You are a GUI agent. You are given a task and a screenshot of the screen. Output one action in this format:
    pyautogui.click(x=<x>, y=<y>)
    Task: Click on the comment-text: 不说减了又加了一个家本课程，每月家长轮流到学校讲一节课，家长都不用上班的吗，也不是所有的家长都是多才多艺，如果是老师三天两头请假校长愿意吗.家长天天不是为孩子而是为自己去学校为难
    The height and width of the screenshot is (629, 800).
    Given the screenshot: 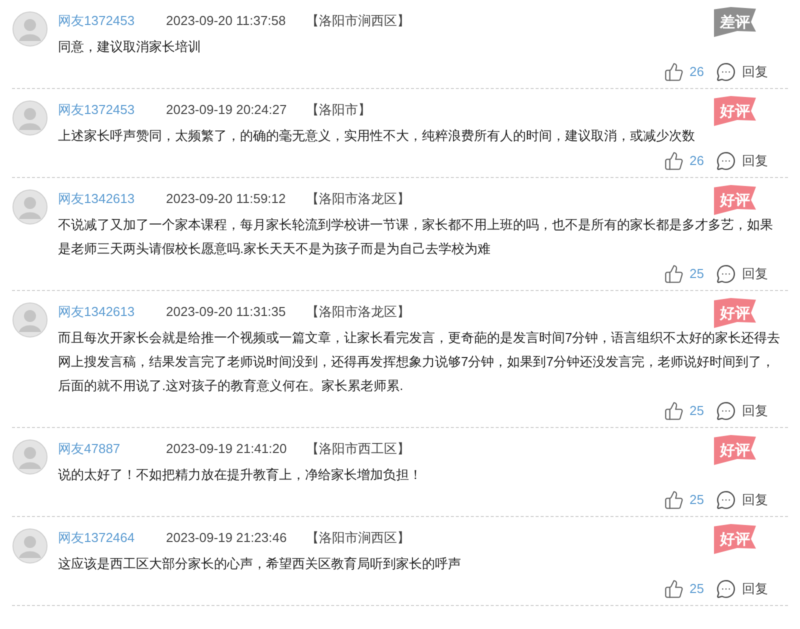 What is the action you would take?
    pyautogui.click(x=416, y=237)
    